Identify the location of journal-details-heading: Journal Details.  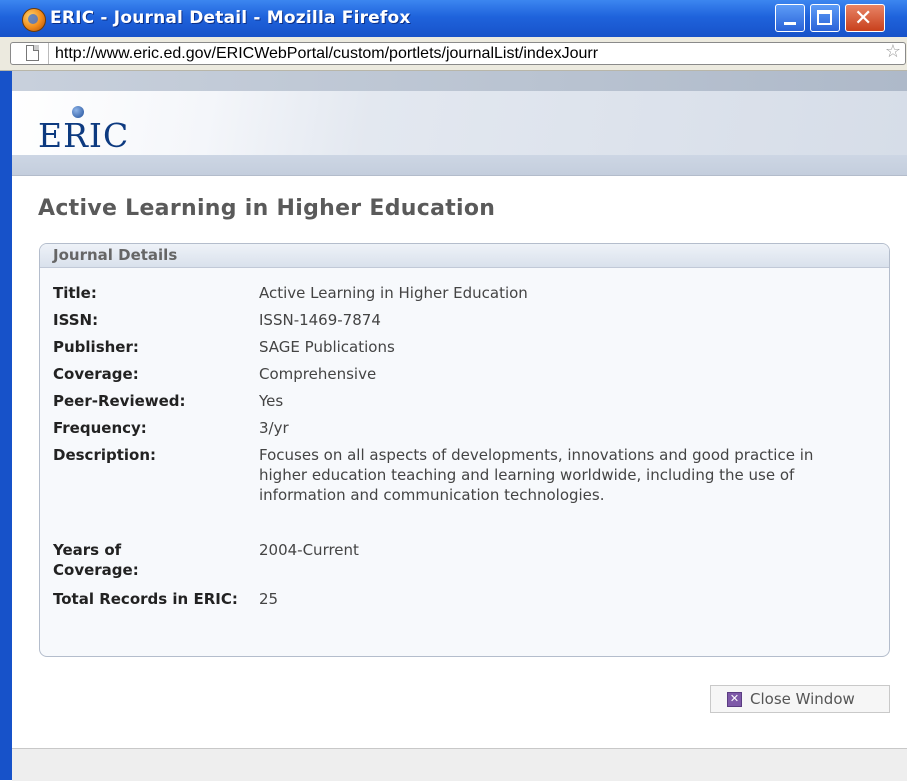
(464, 256).